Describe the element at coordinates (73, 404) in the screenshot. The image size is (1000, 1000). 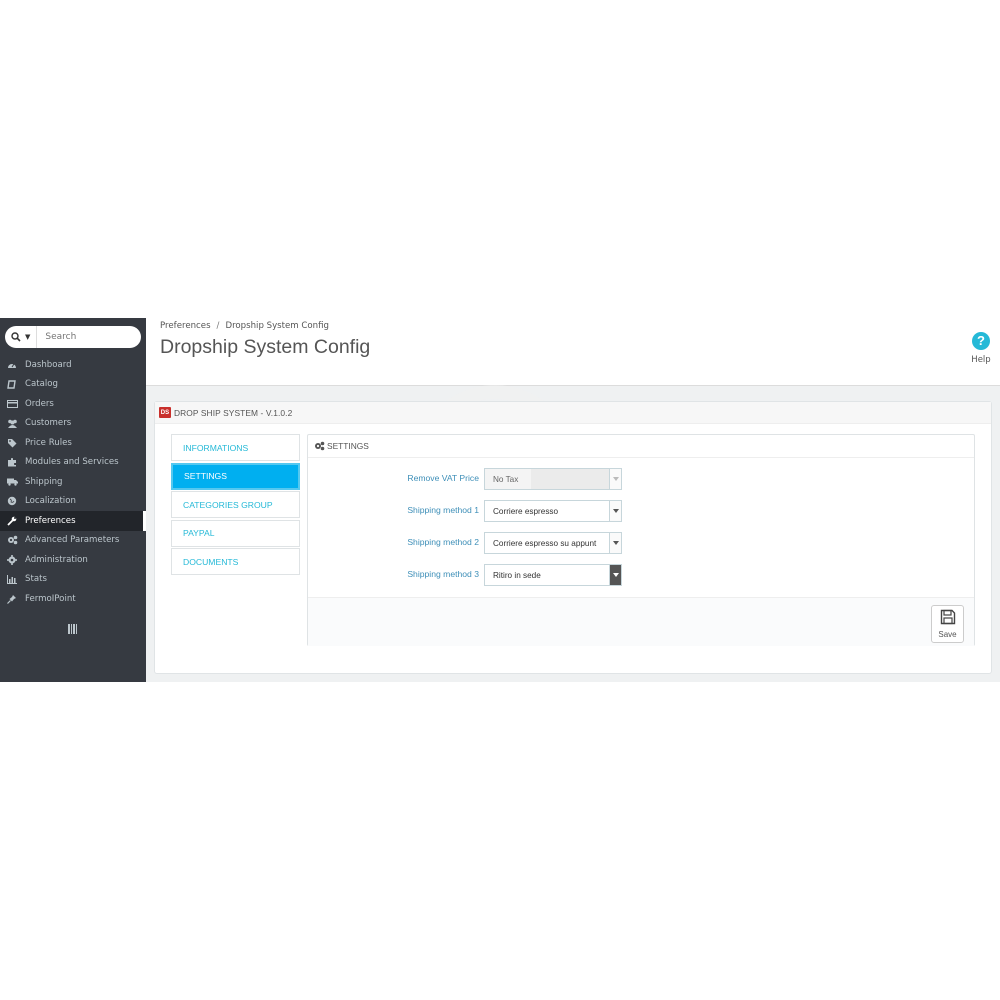
I see `sidebar-item-orders: Orders` at that location.